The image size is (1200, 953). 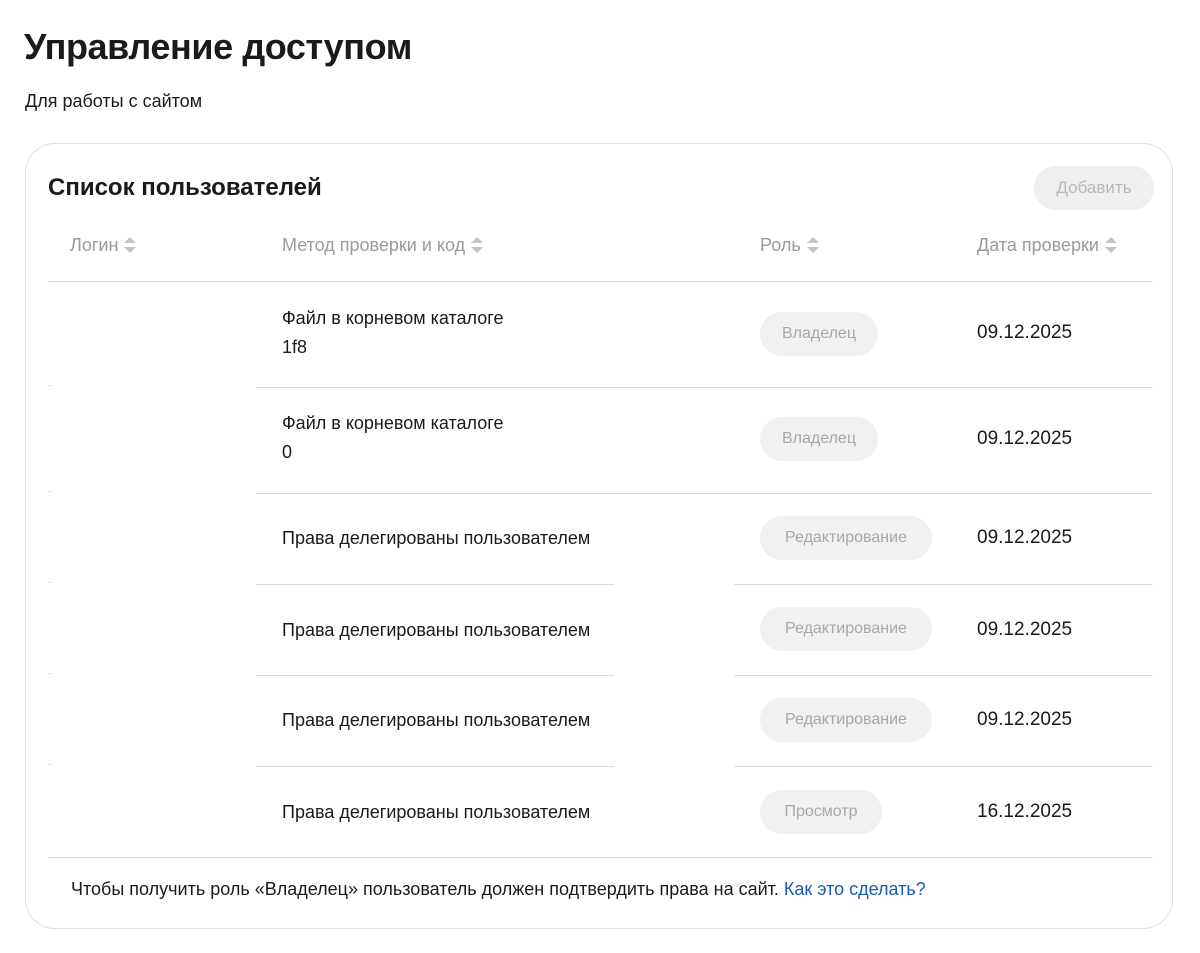 I want to click on row-2-date: 09.12.2025, so click(x=1025, y=438).